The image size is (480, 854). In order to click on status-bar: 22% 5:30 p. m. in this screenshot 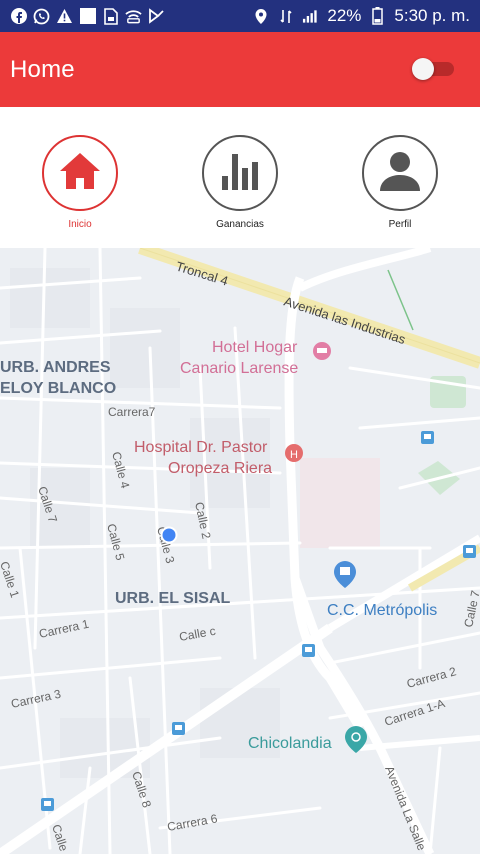, I will do `click(240, 16)`.